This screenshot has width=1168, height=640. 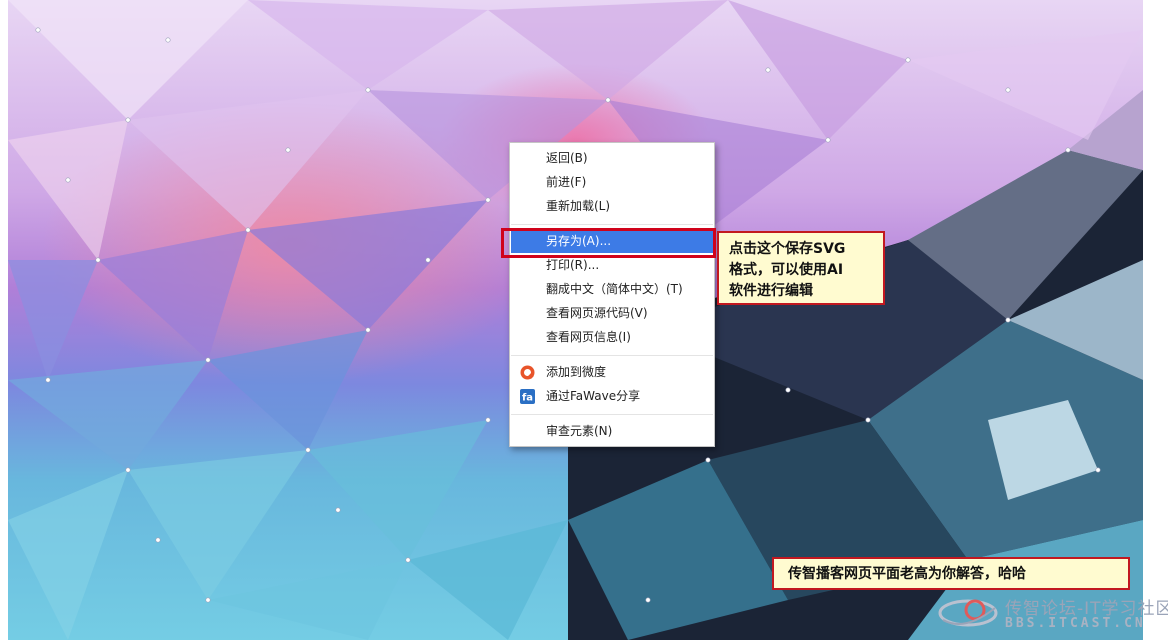 What do you see at coordinates (1075, 623) in the screenshot?
I see `watermark-url: BBS.ITCAST.CN` at bounding box center [1075, 623].